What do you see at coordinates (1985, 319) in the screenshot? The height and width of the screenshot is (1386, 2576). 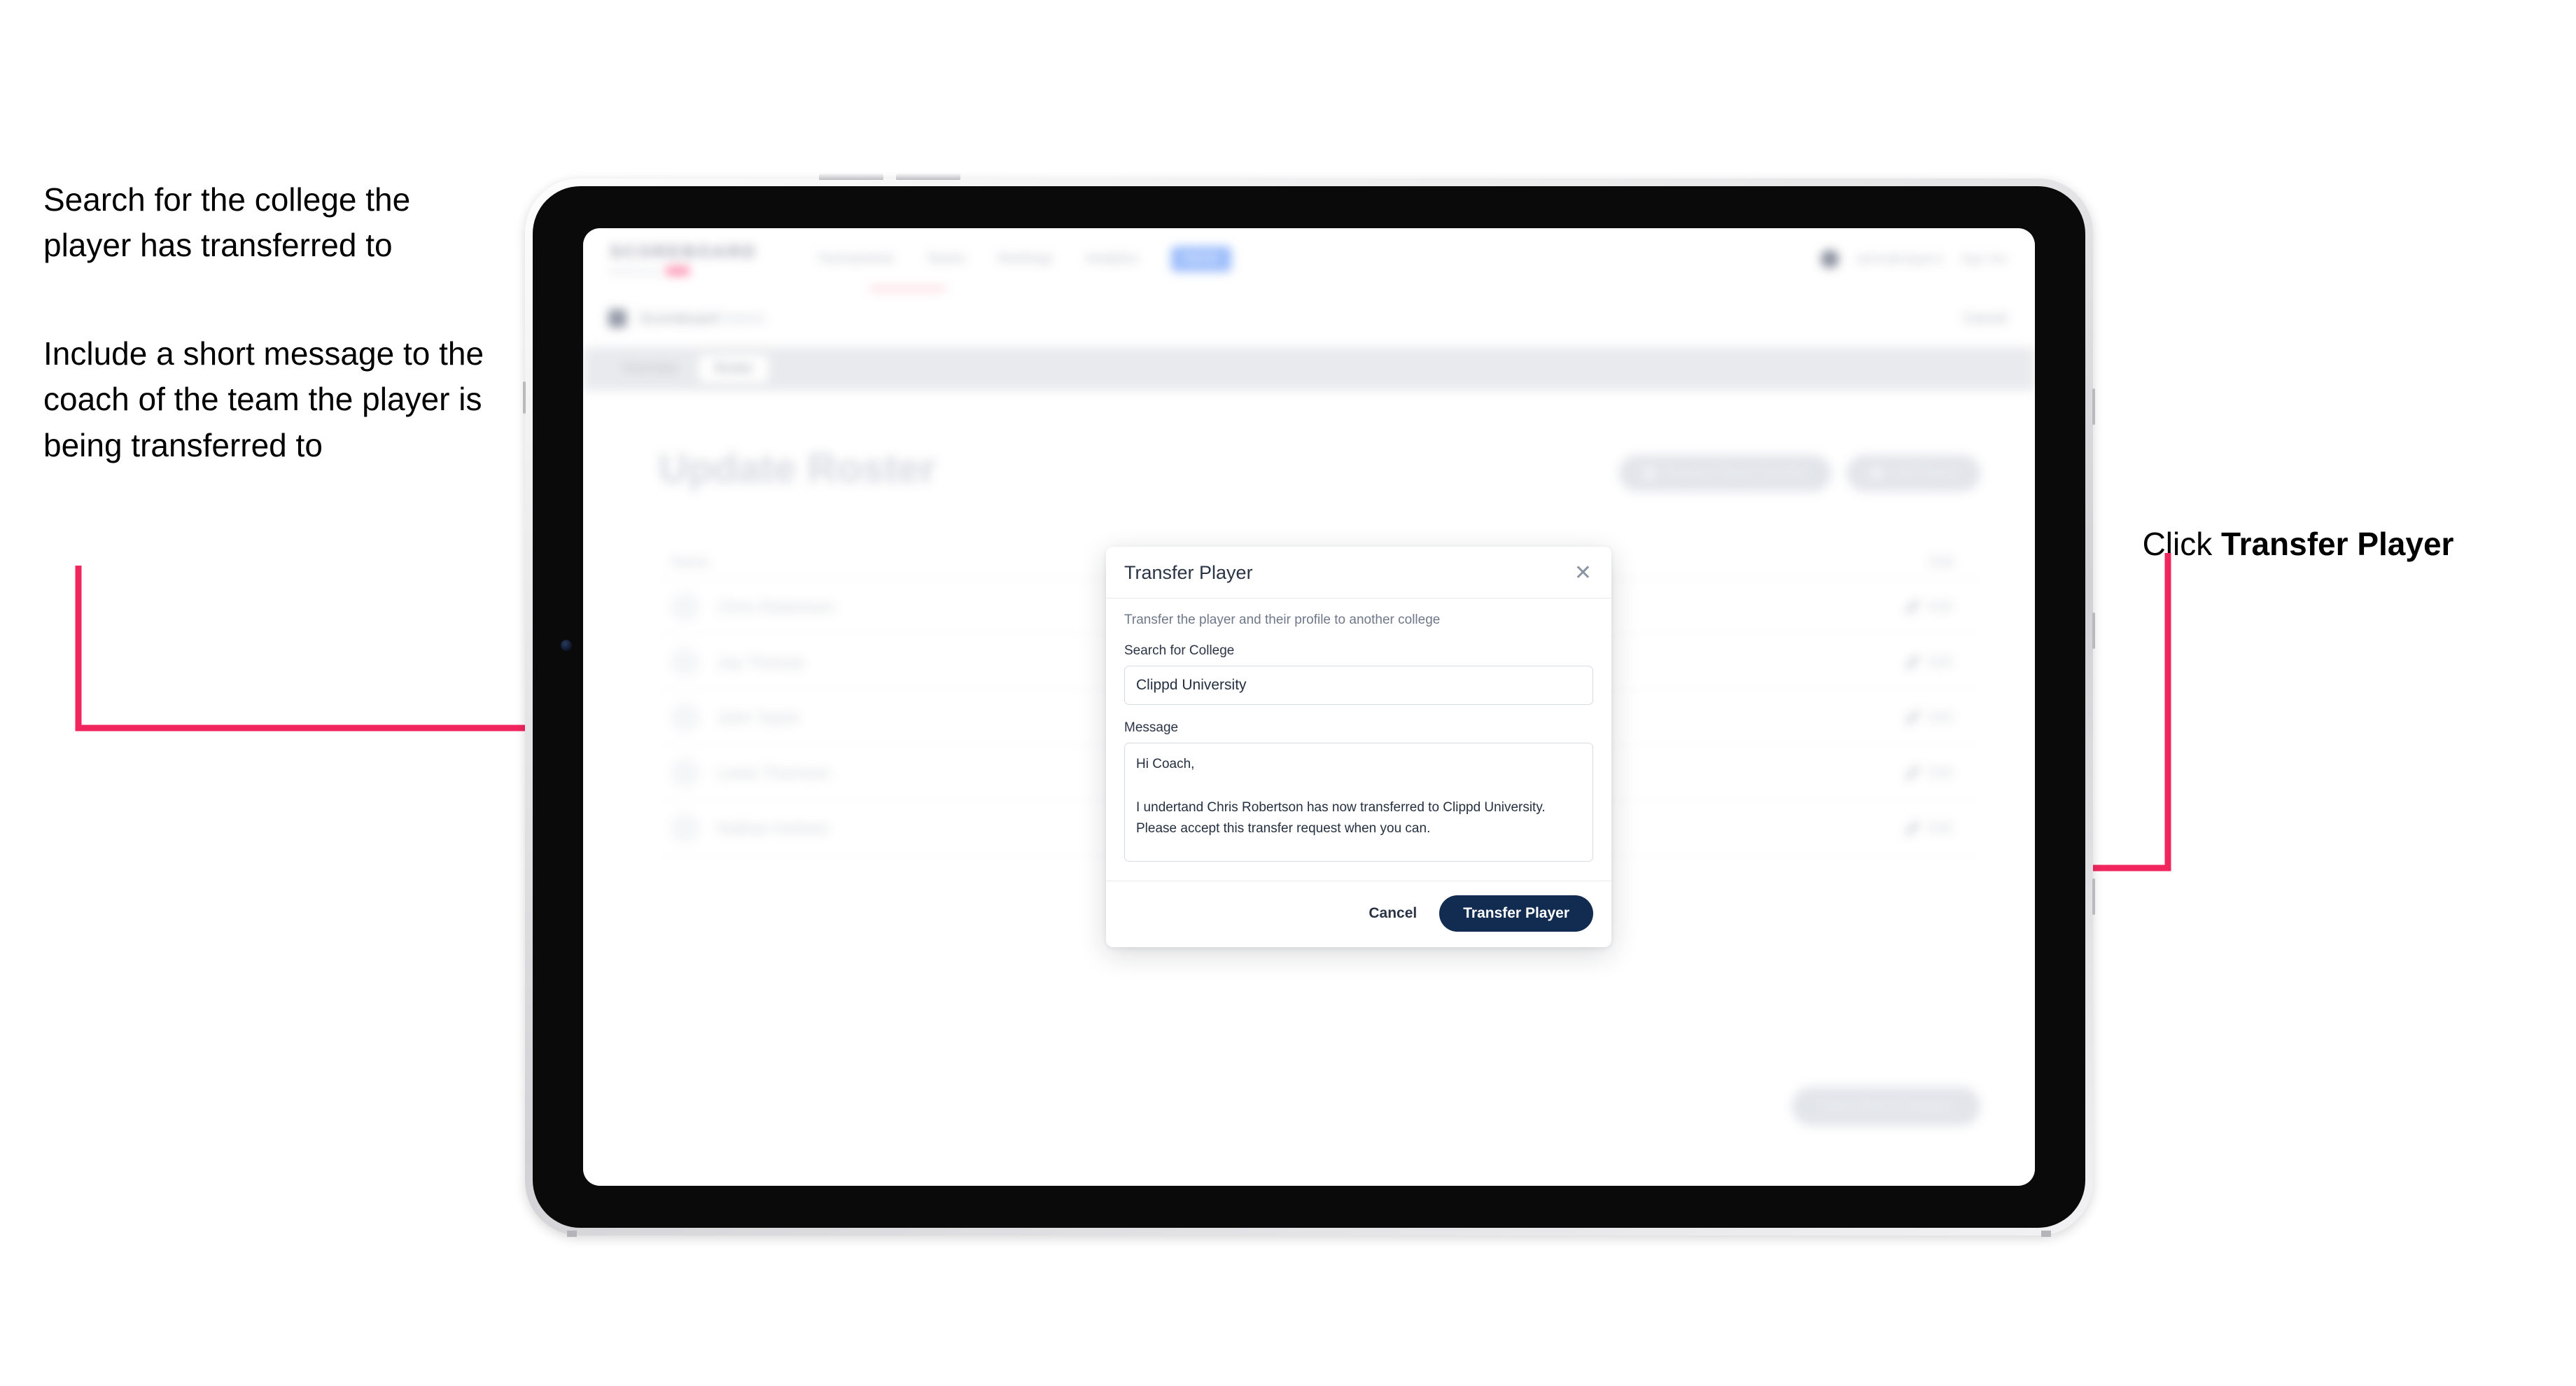 I see `breadcrumb-cancel-action: Cancel` at bounding box center [1985, 319].